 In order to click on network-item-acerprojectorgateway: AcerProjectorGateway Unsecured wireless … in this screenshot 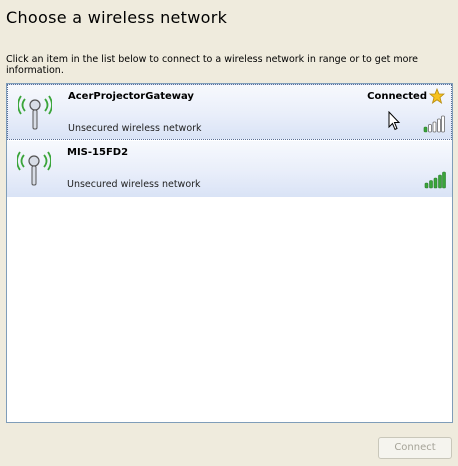, I will do `click(229, 112)`.